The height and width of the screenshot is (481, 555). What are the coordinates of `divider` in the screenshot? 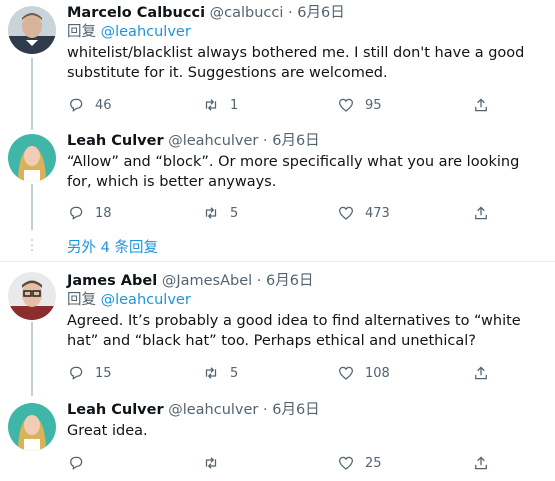 It's located at (277, 261).